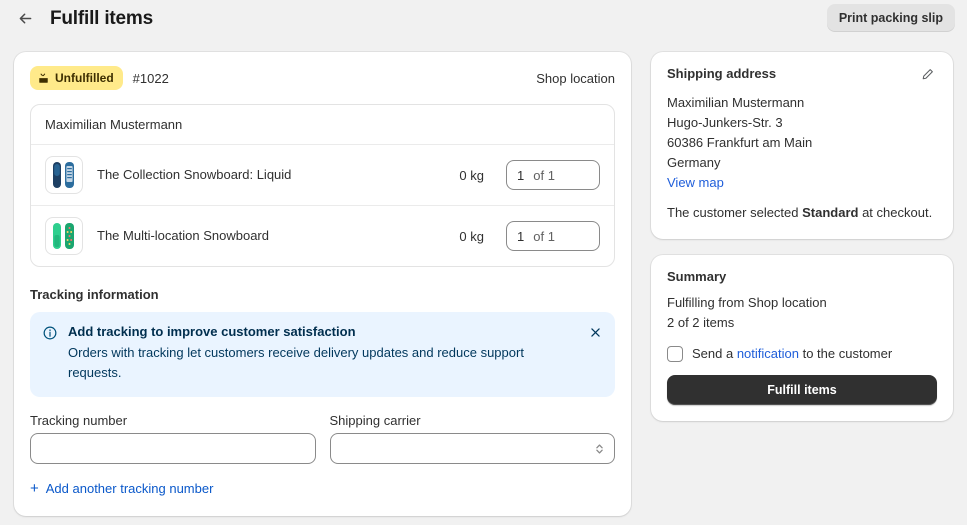 The image size is (967, 525). I want to click on view-map-link: View map, so click(695, 183).